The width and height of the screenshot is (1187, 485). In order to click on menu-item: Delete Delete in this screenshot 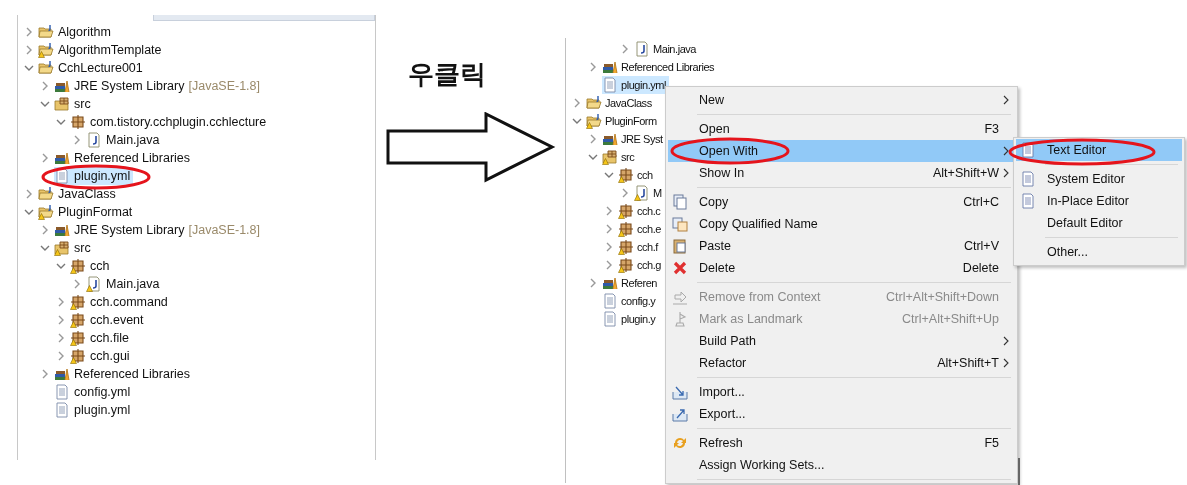, I will do `click(841, 268)`.